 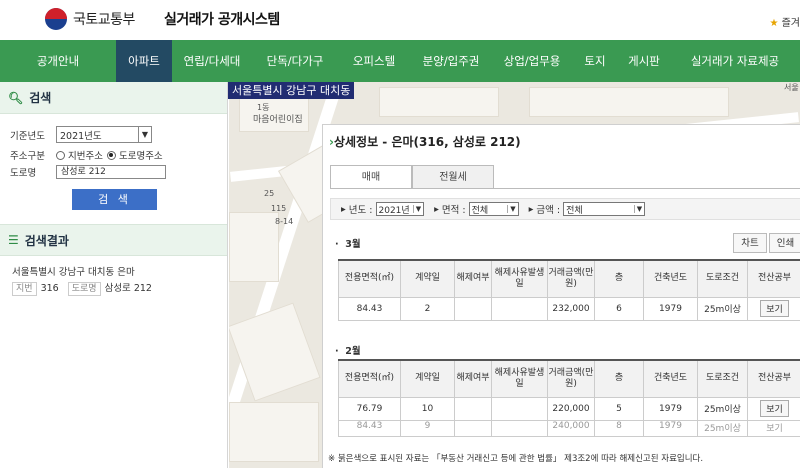 What do you see at coordinates (114, 199) in the screenshot?
I see `search-button: 검 색` at bounding box center [114, 199].